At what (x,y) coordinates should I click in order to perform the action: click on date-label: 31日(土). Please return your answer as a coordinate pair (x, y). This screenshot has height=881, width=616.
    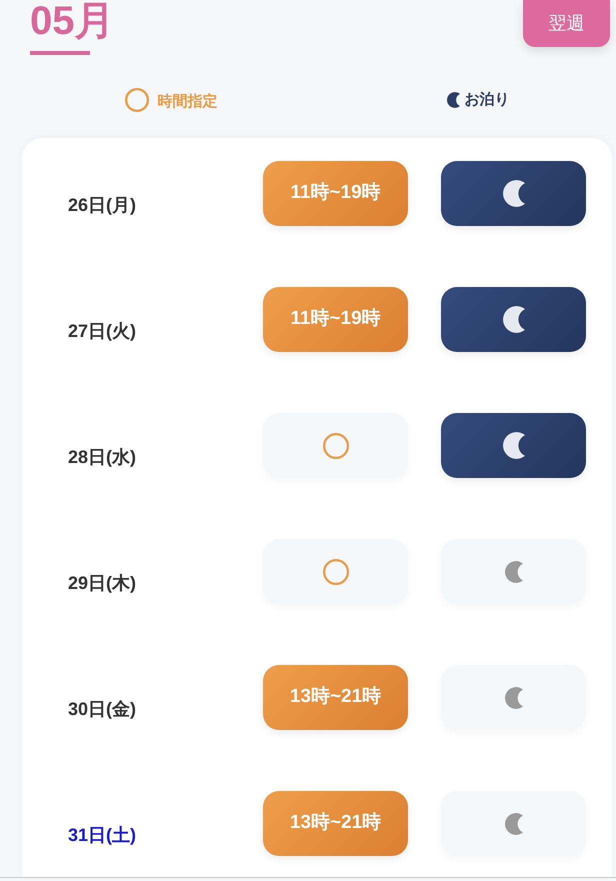
    Looking at the image, I should click on (102, 835).